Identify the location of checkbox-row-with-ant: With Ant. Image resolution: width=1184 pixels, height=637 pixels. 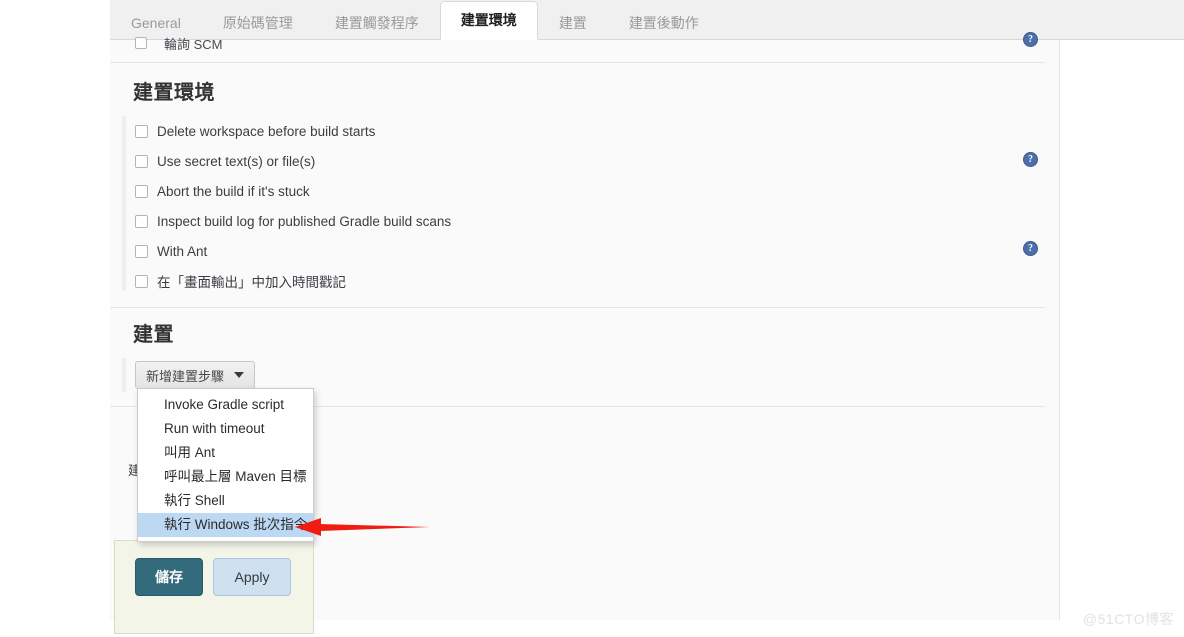
(171, 251).